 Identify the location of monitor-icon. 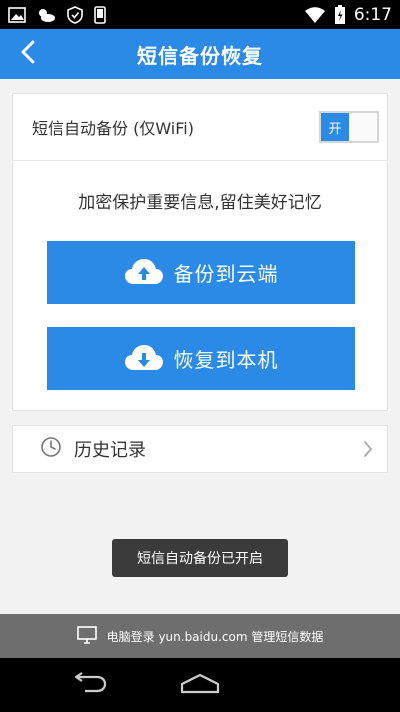
(86, 636).